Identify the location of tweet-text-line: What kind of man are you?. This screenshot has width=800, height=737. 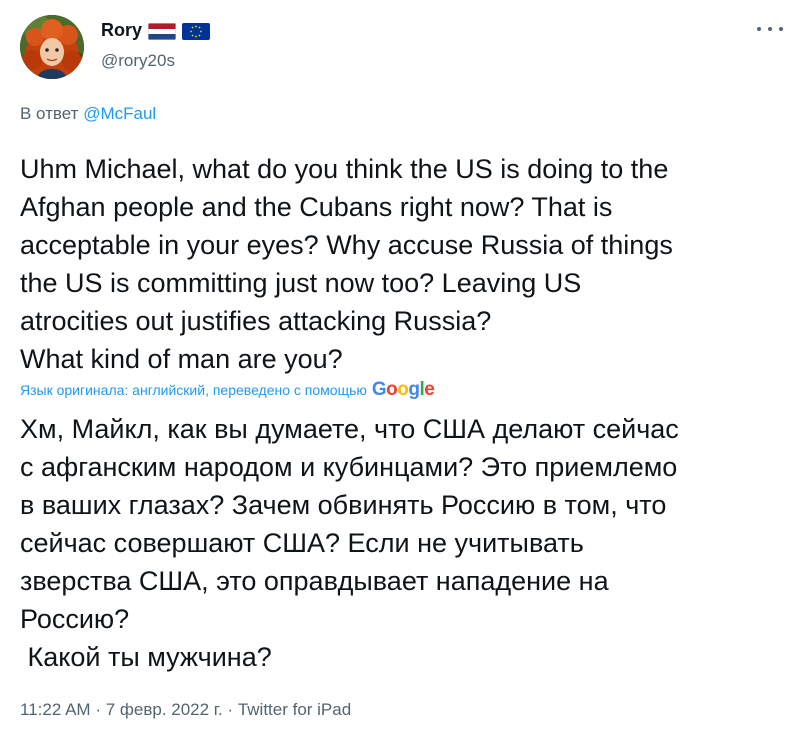
(181, 359).